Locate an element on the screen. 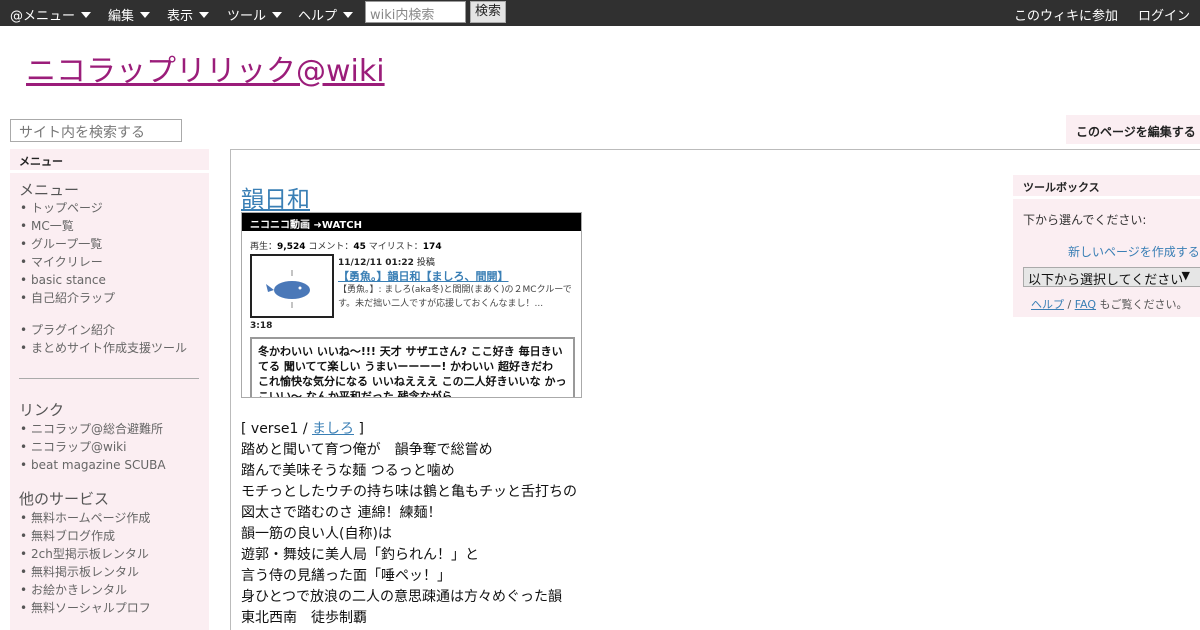 The image size is (1200, 630). lyric-line: 東北西南 徒歩制覇 is located at coordinates (304, 618).